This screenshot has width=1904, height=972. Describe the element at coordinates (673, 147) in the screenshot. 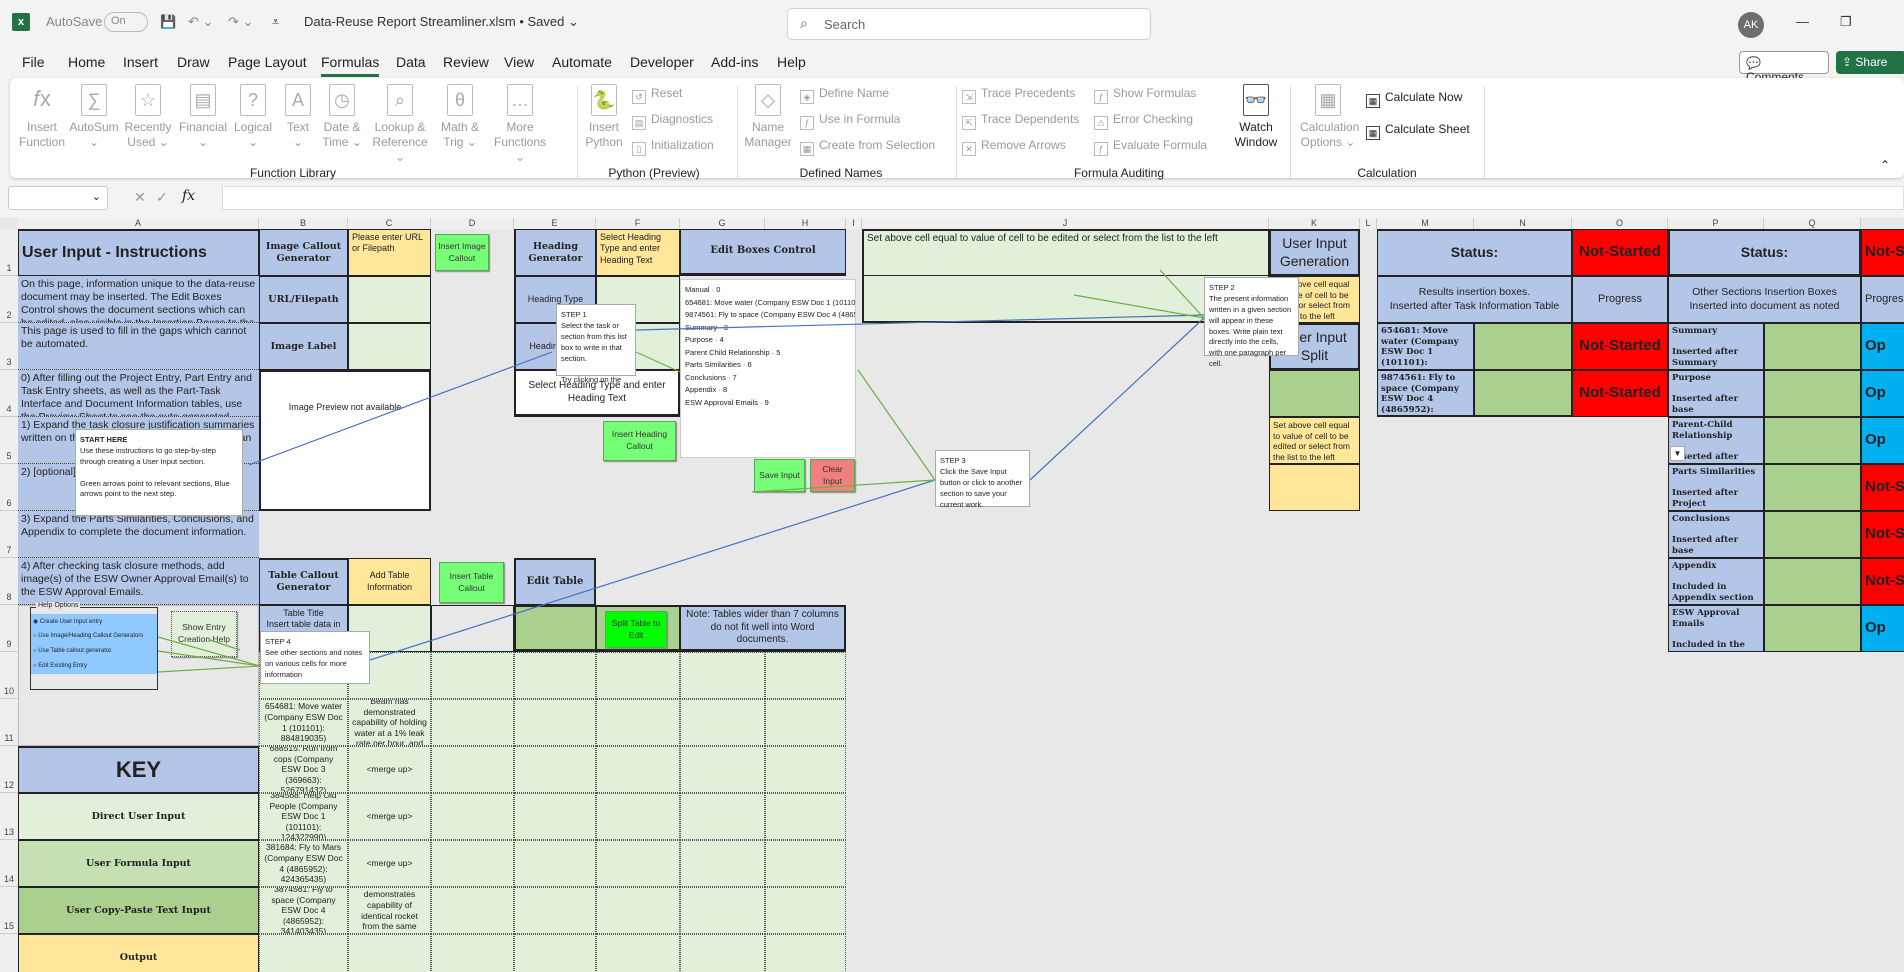

I see `initialization-button: ▯ Initialization` at that location.